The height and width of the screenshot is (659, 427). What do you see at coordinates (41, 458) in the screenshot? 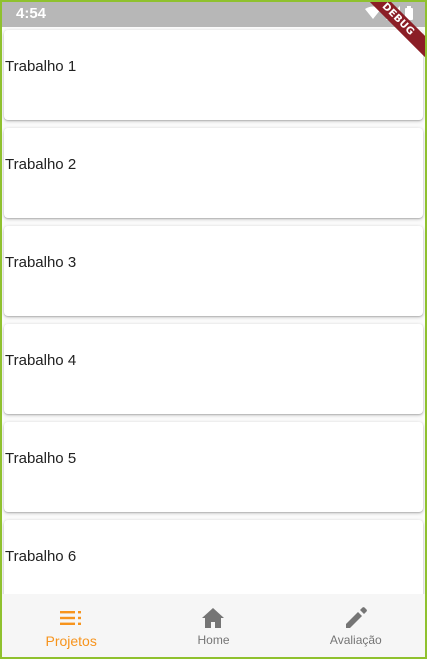
I see `card-title: Trabalho 5` at bounding box center [41, 458].